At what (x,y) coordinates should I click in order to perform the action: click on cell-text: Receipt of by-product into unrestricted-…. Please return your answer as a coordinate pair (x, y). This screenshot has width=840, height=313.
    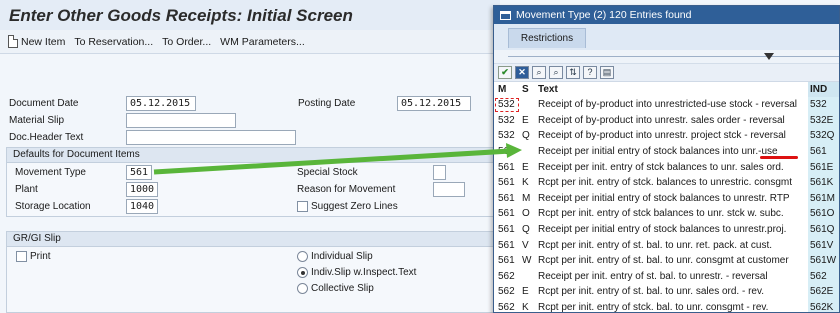
    Looking at the image, I should click on (667, 105).